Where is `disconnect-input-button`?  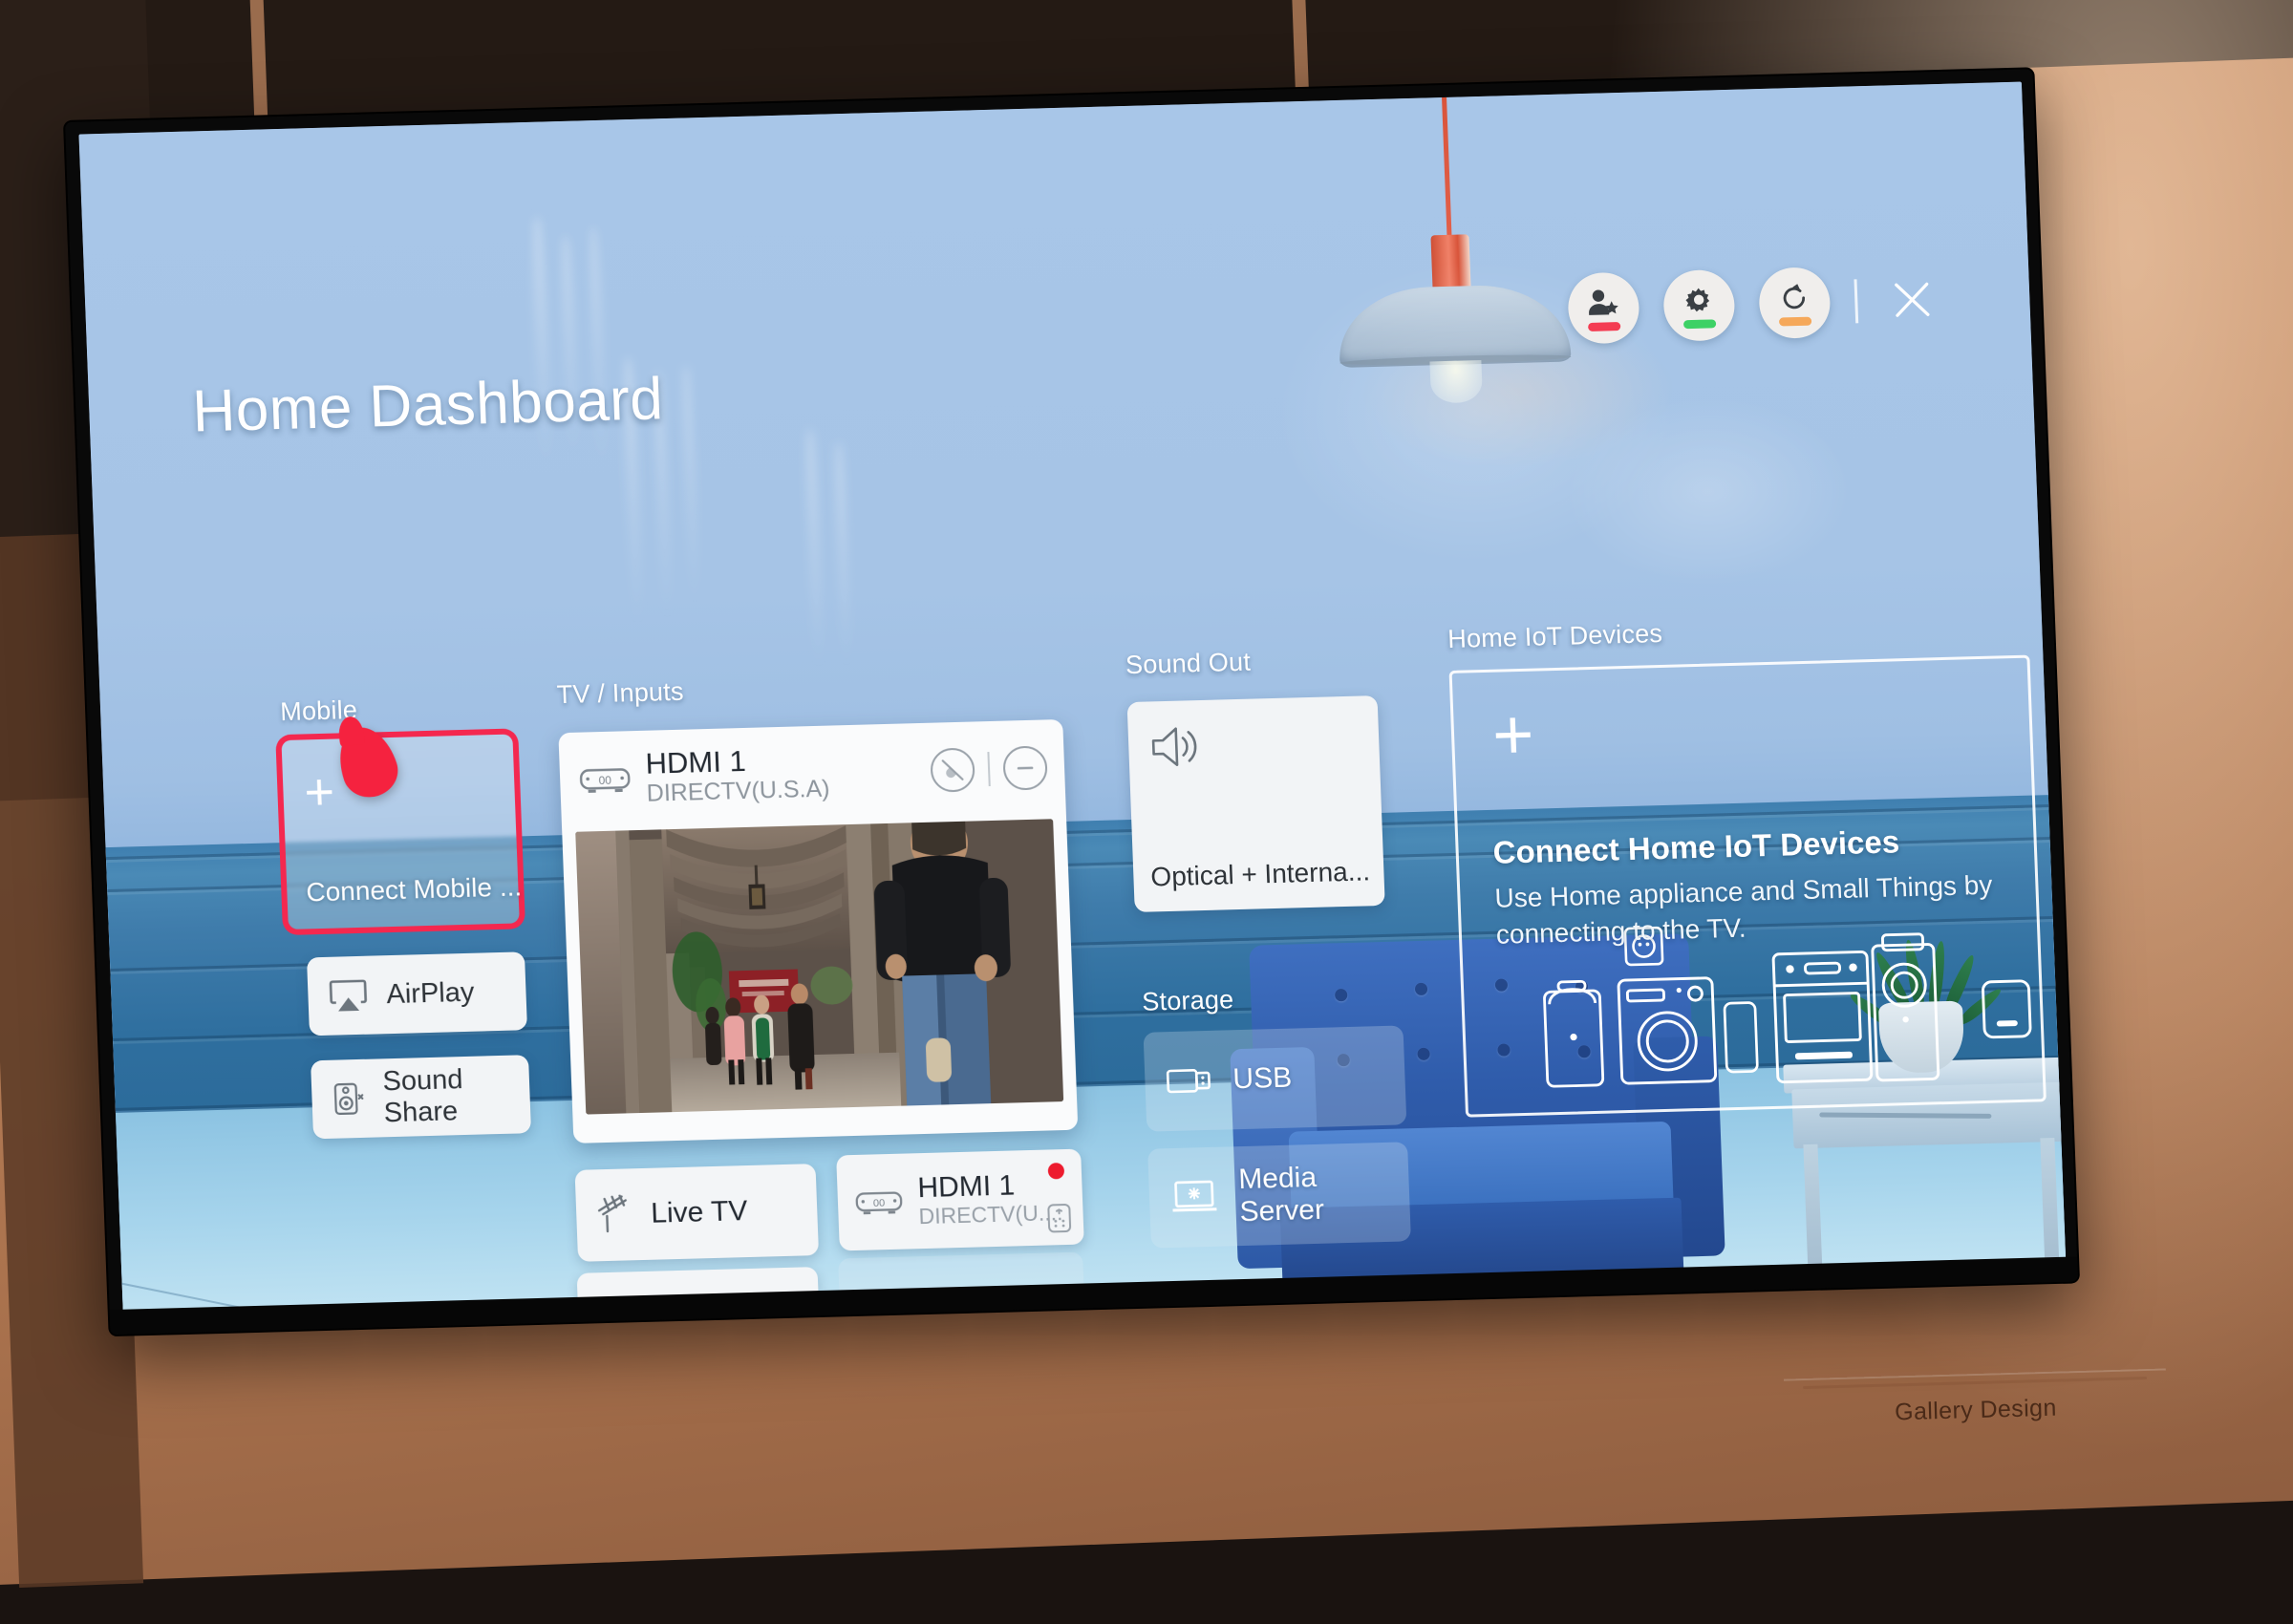 disconnect-input-button is located at coordinates (952, 770).